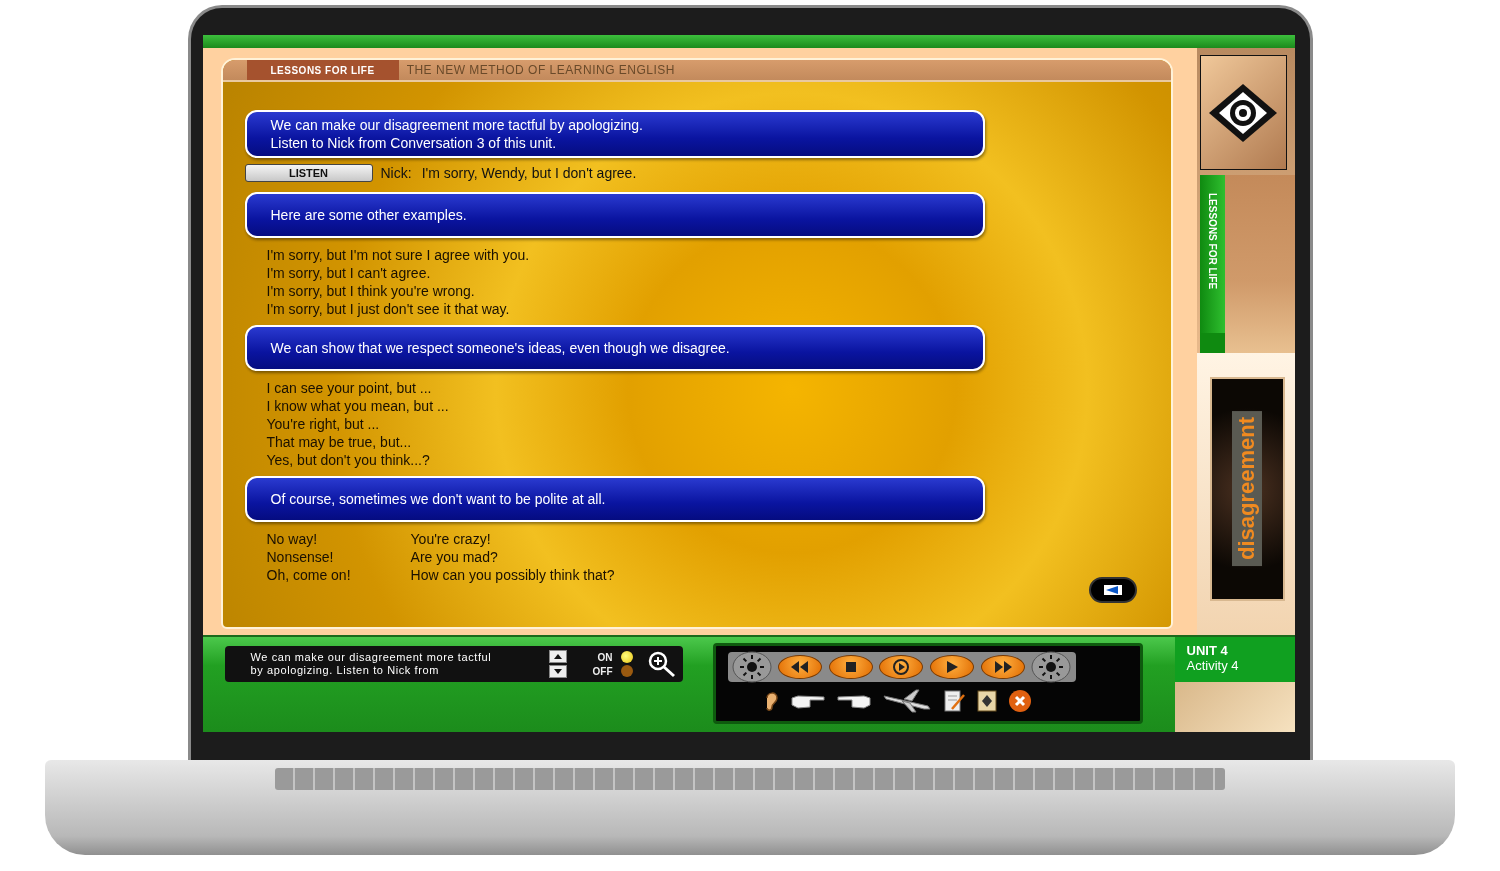  Describe the element at coordinates (661, 664) in the screenshot. I see `zoom-in-icon` at that location.